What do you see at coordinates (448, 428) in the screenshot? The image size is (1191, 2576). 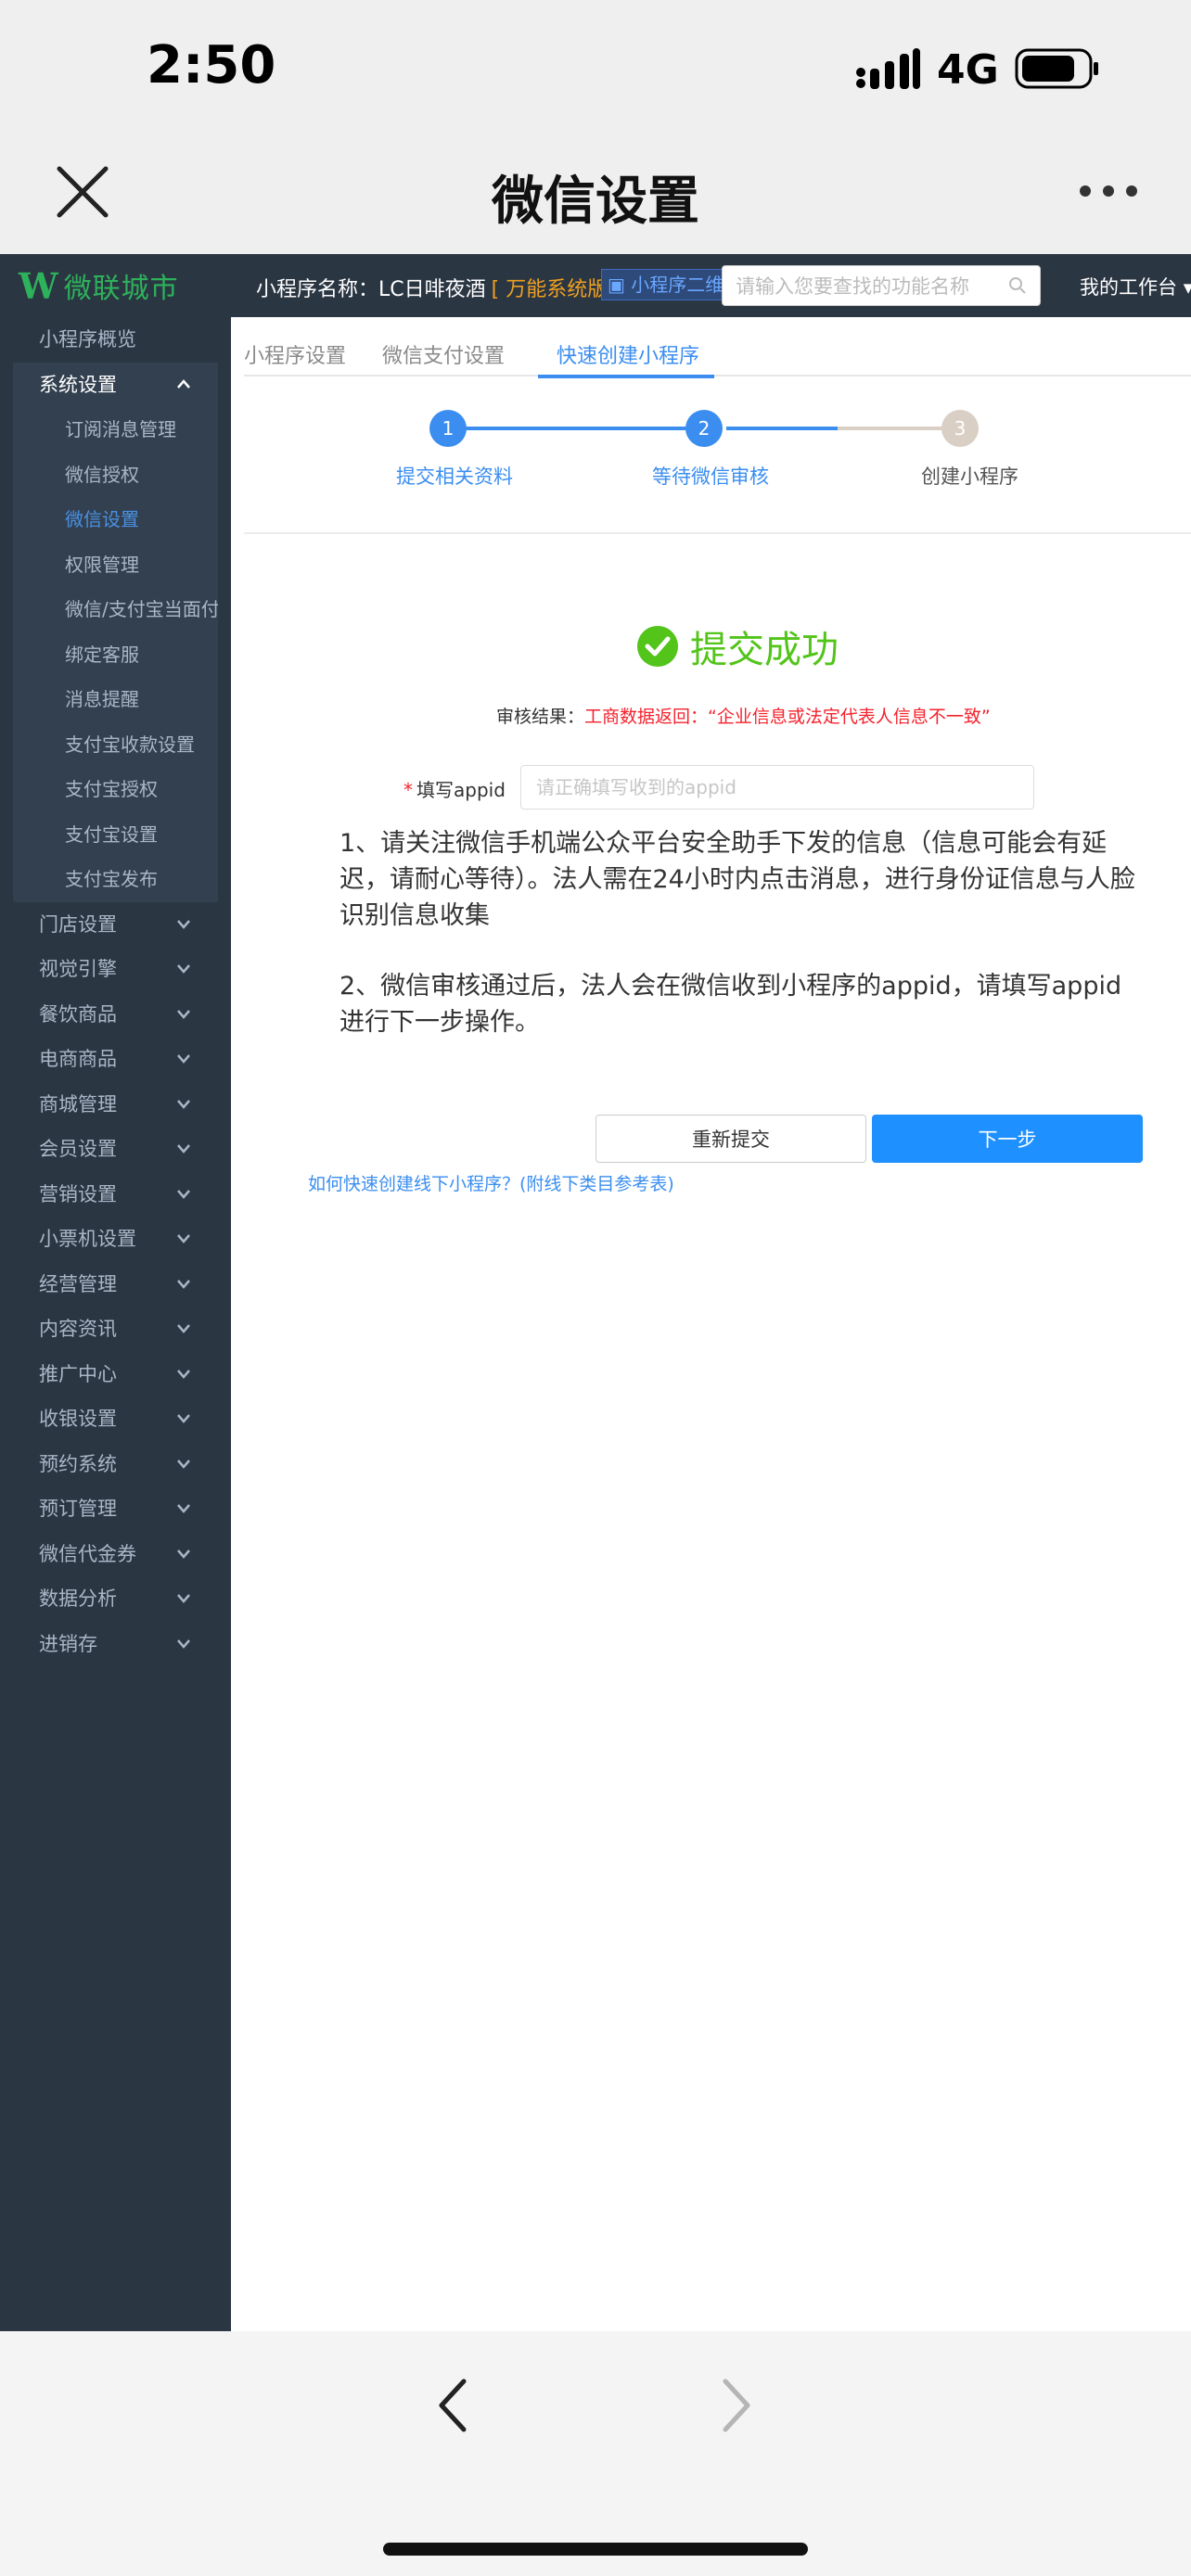 I see `step-1-dot: 1` at bounding box center [448, 428].